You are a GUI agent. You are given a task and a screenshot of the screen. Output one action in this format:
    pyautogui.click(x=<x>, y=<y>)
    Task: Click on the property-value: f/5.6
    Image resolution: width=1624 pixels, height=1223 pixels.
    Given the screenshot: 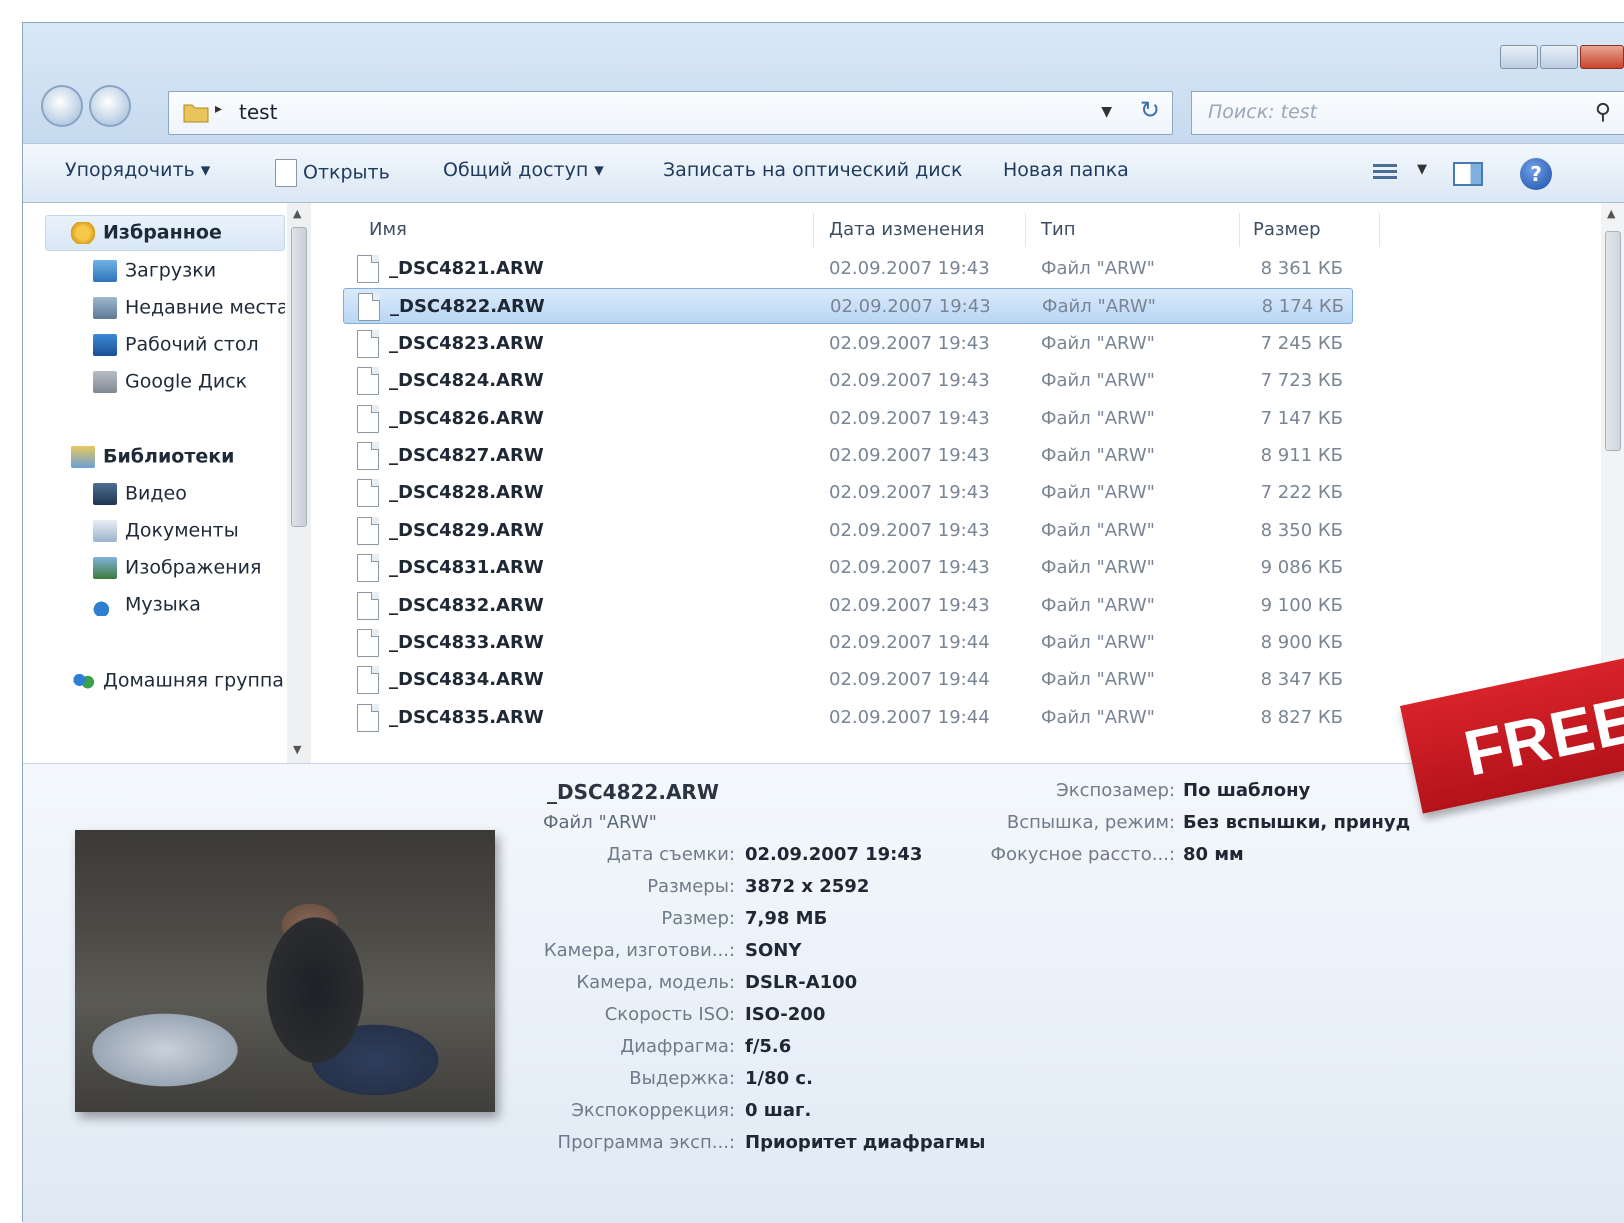 What is the action you would take?
    pyautogui.click(x=768, y=1046)
    